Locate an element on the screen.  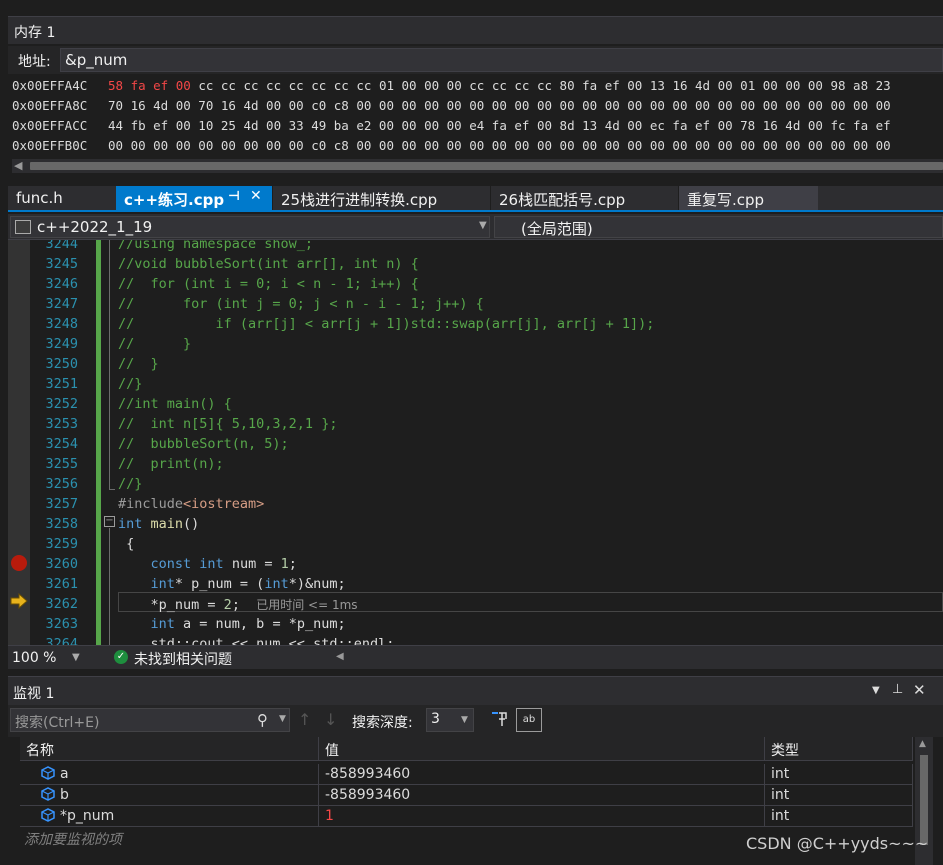
code-line: // for (int j = 0; j < n - i - 1; j++) { is located at coordinates (301, 306).